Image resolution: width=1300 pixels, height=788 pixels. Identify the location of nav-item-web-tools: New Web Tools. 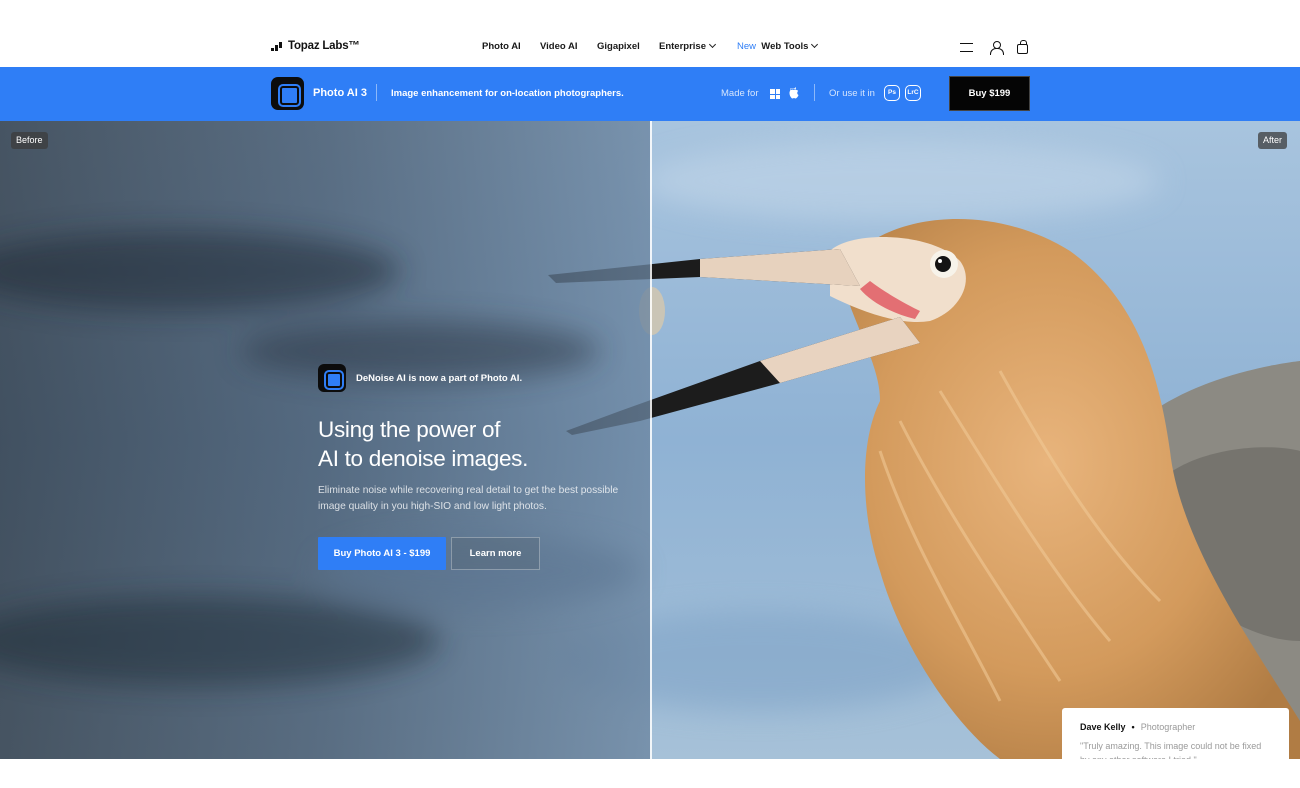
(778, 46).